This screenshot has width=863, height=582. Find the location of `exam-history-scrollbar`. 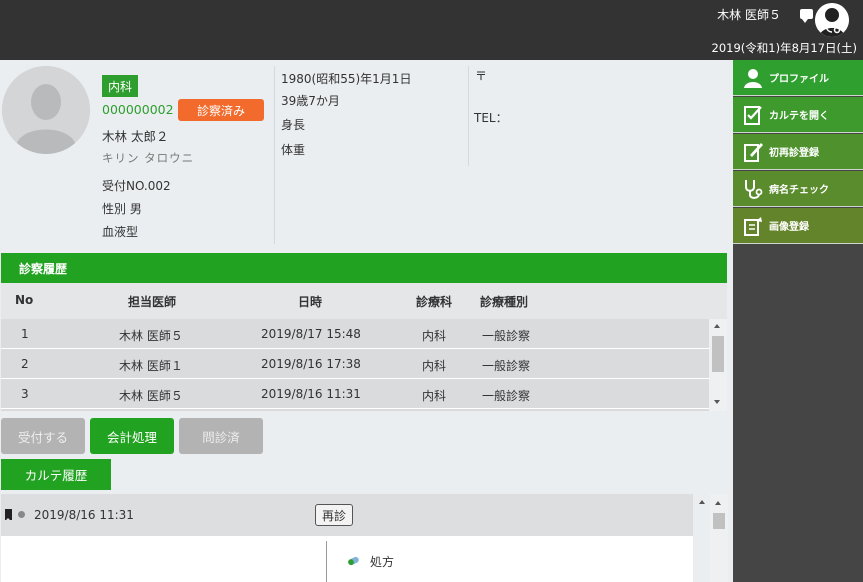

exam-history-scrollbar is located at coordinates (718, 365).